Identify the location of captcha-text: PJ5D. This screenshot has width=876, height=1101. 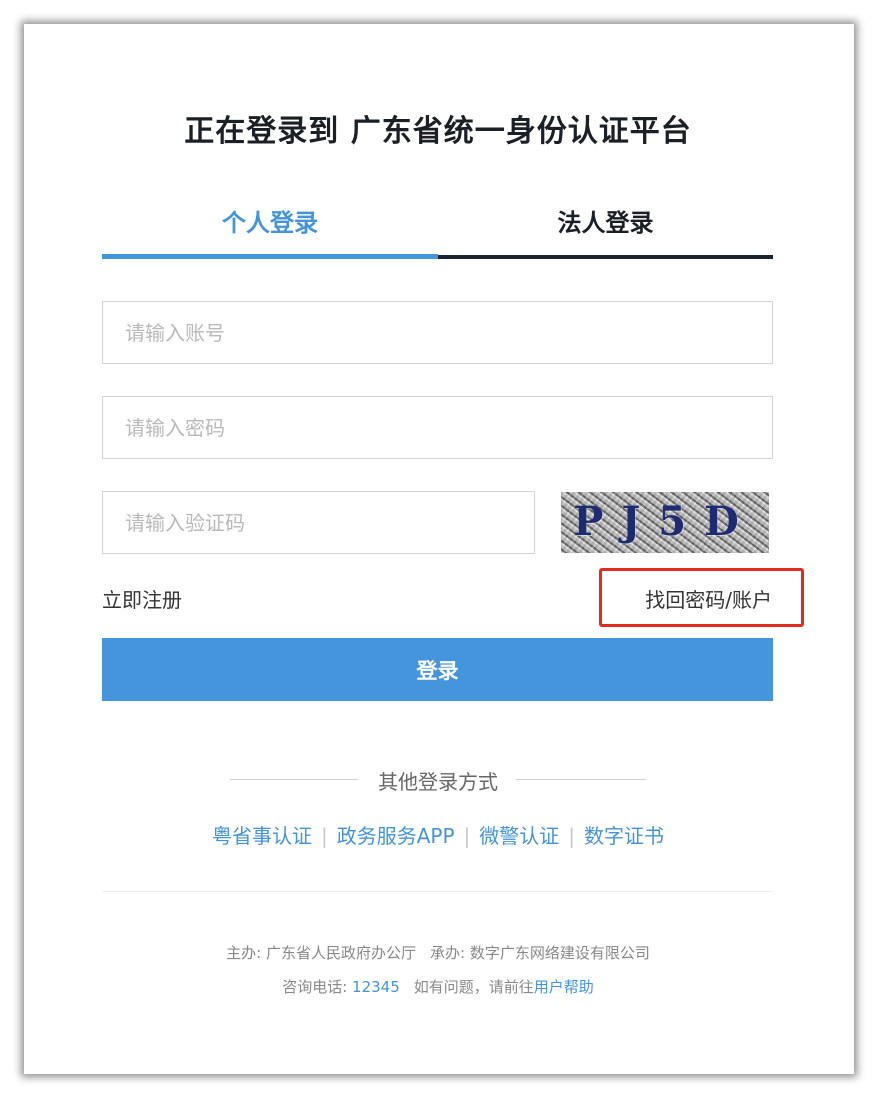
(665, 521).